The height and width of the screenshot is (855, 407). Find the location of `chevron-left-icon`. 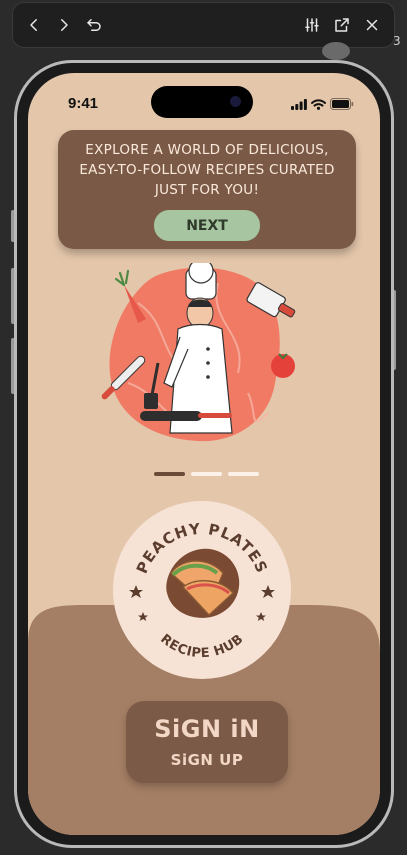

chevron-left-icon is located at coordinates (33, 25).